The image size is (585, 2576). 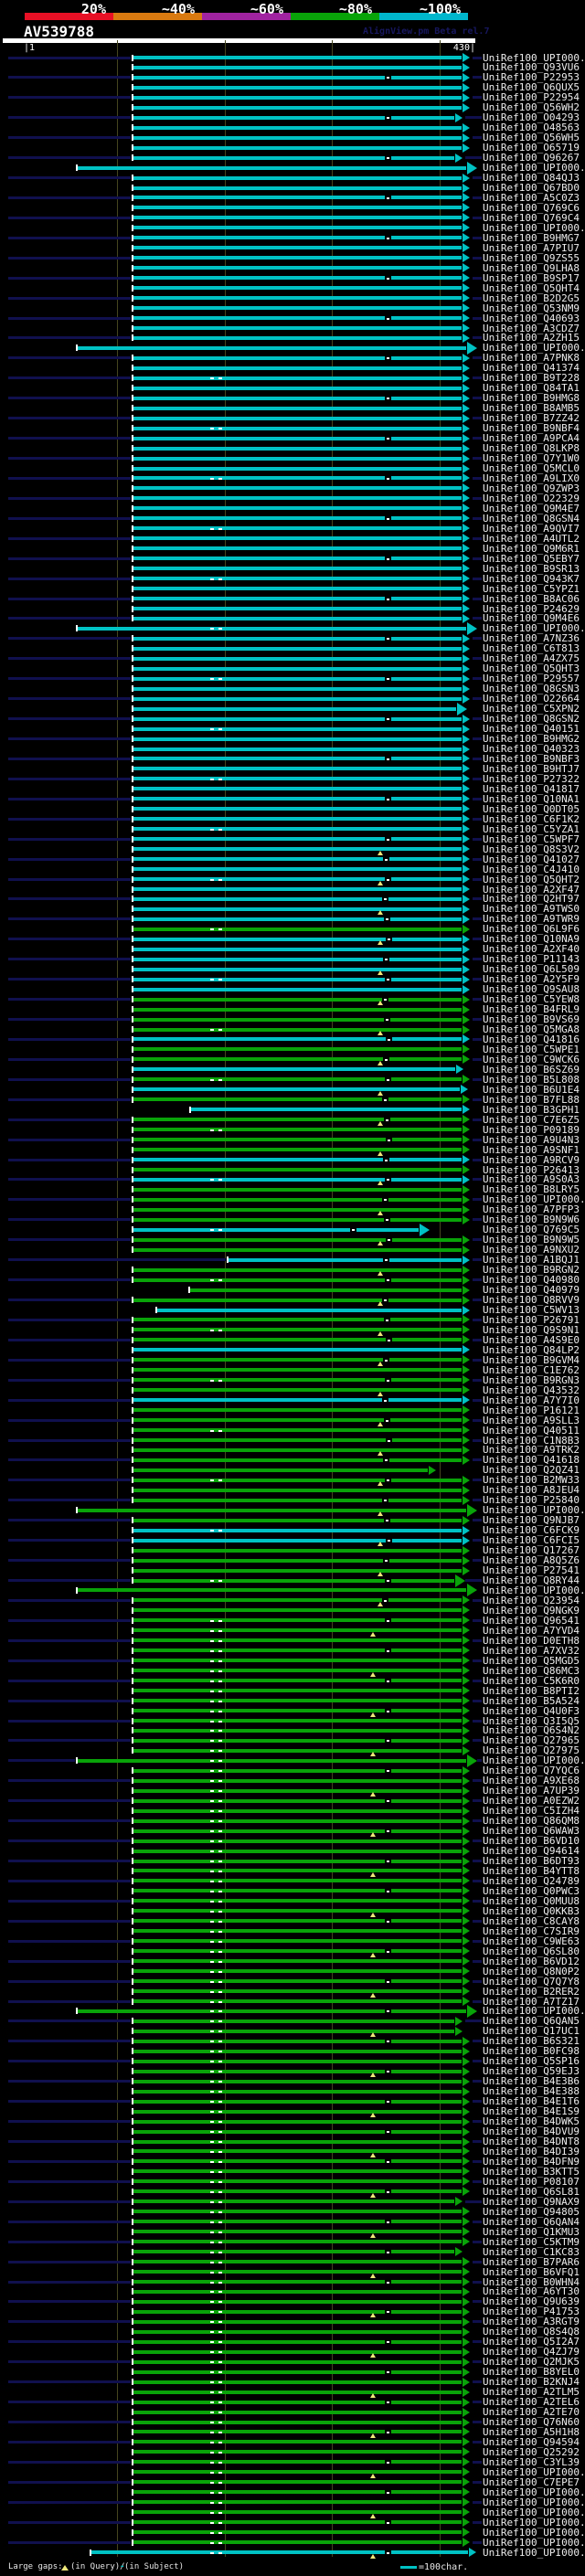 I want to click on hit-label: UniRef100_Q7Q7Y8, so click(x=532, y=1982).